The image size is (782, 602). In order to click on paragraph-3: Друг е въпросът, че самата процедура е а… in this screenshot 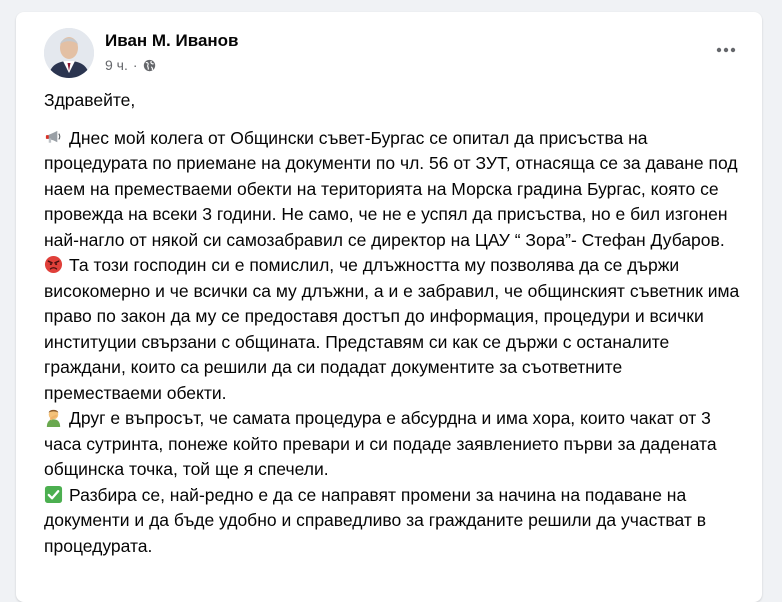, I will do `click(394, 444)`.